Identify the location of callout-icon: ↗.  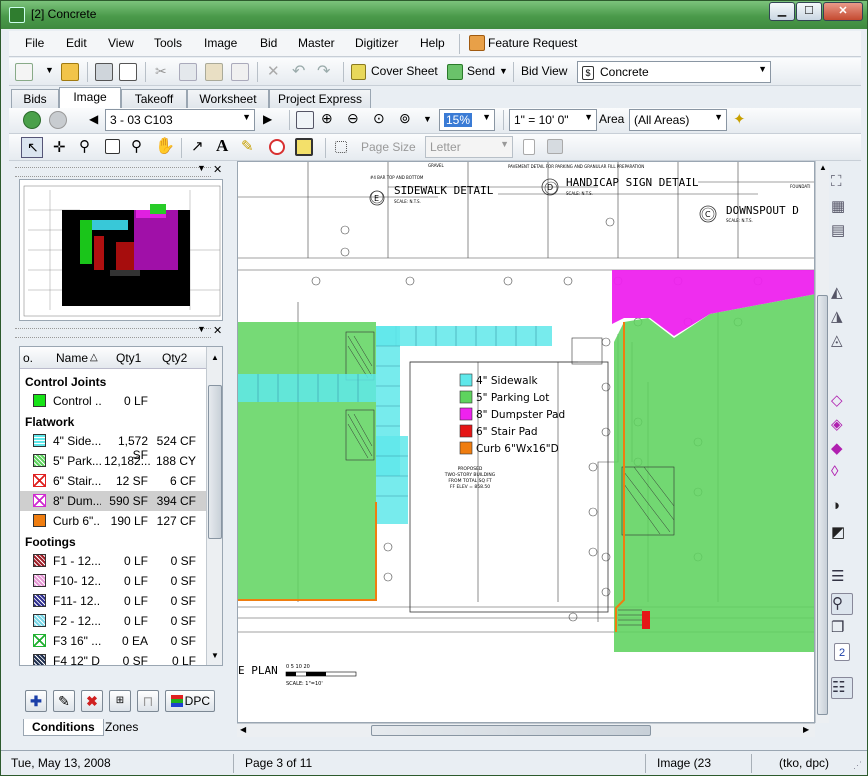
(197, 146).